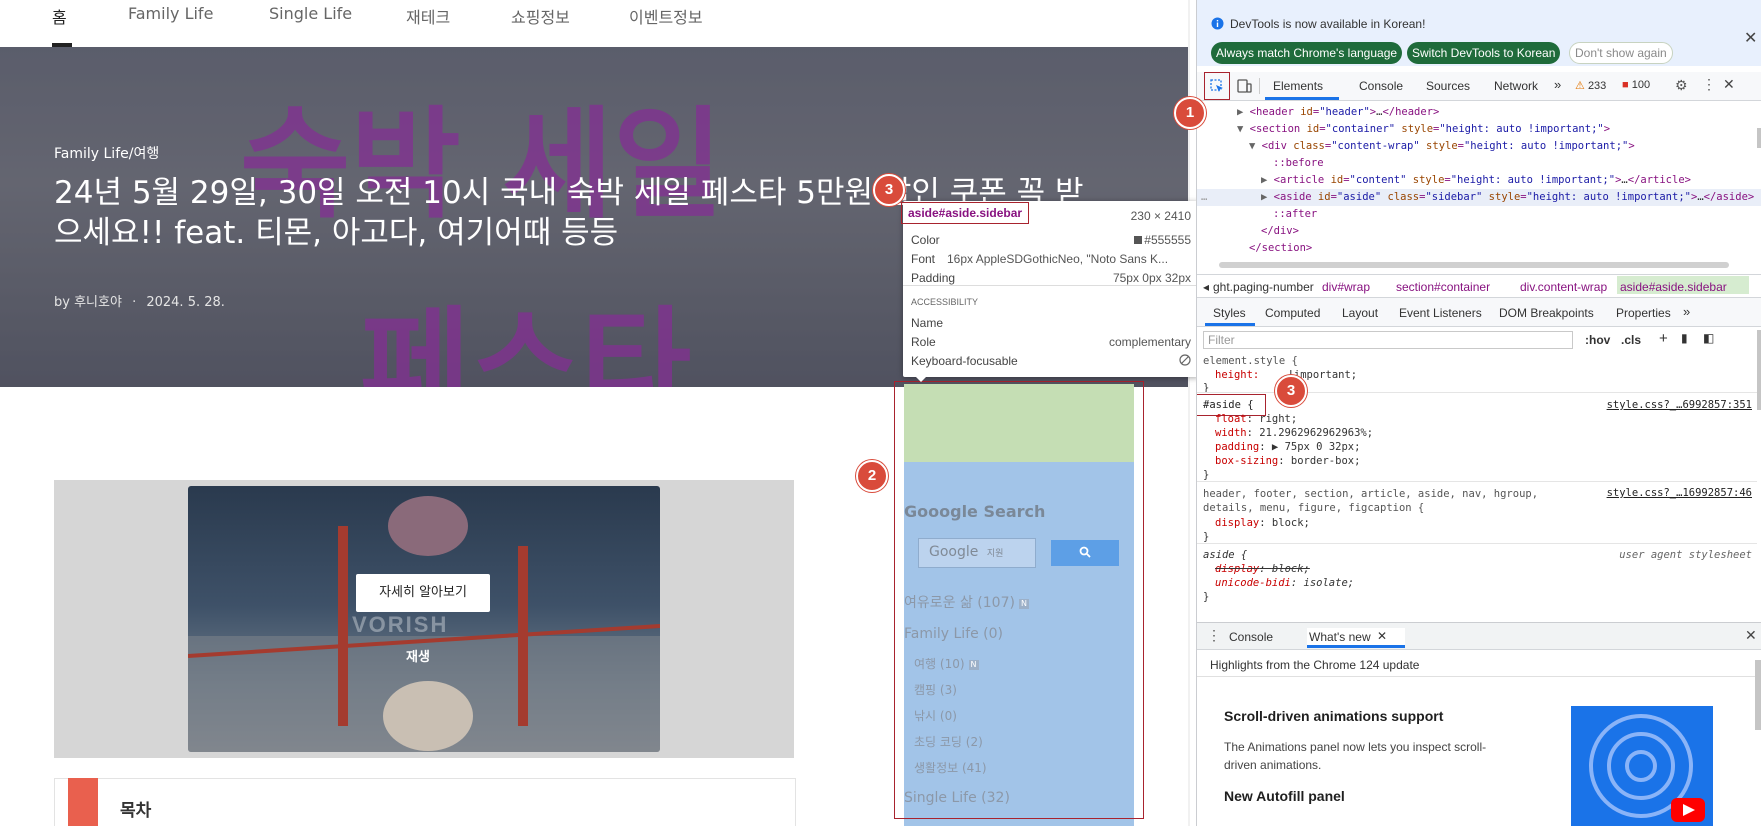 This screenshot has height=826, width=1761. Describe the element at coordinates (1684, 338) in the screenshot. I see `paint-brush-icon: ▮` at that location.